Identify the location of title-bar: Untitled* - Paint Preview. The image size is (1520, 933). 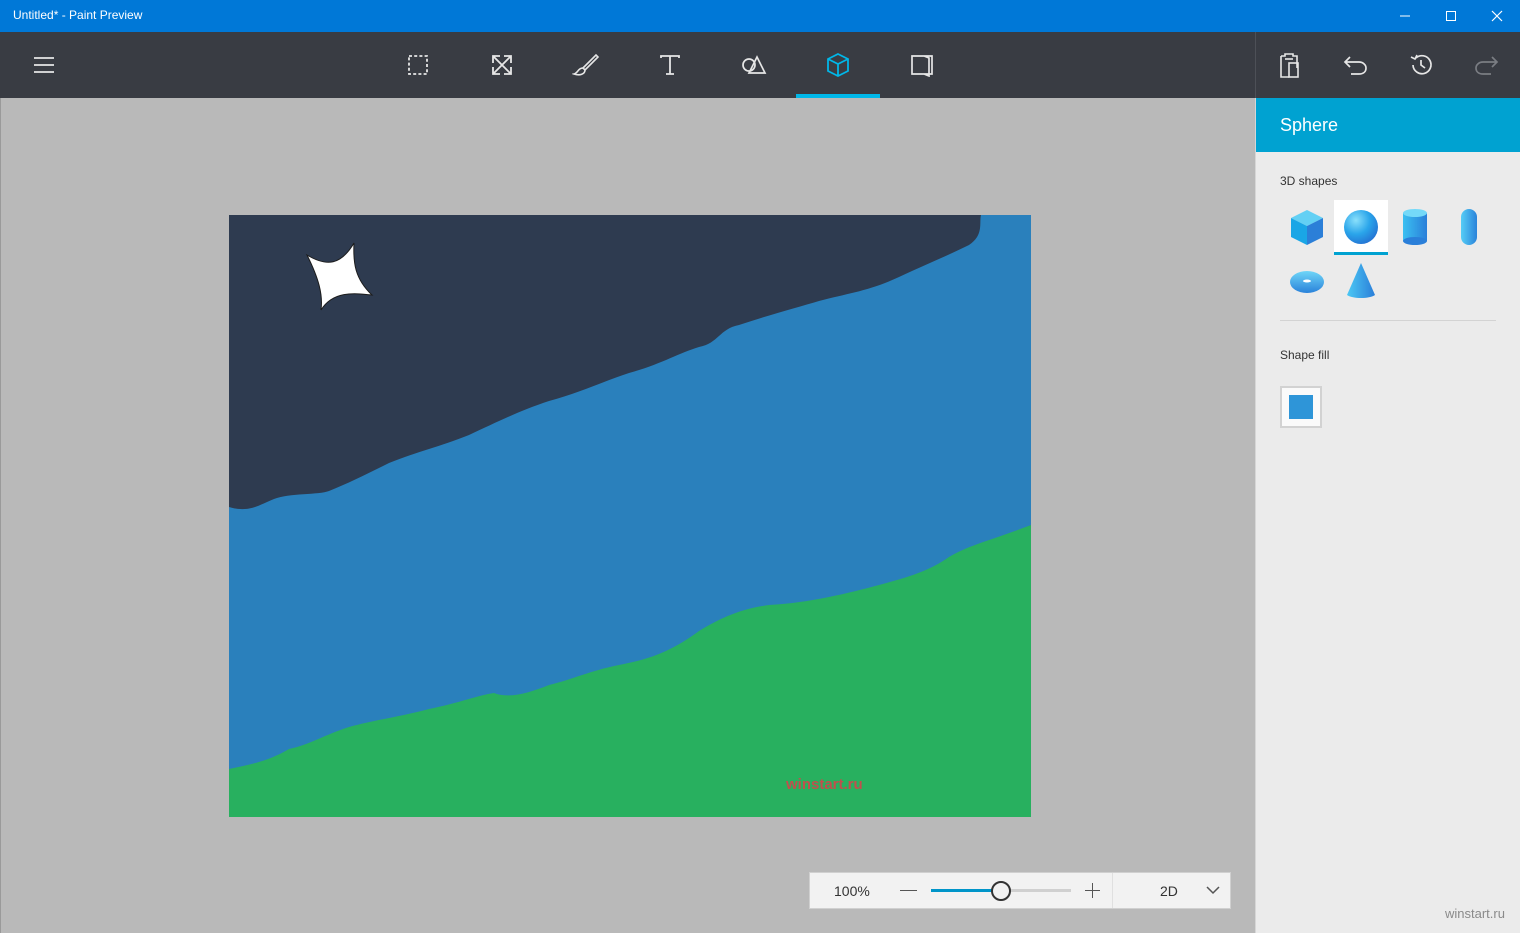
(760, 16).